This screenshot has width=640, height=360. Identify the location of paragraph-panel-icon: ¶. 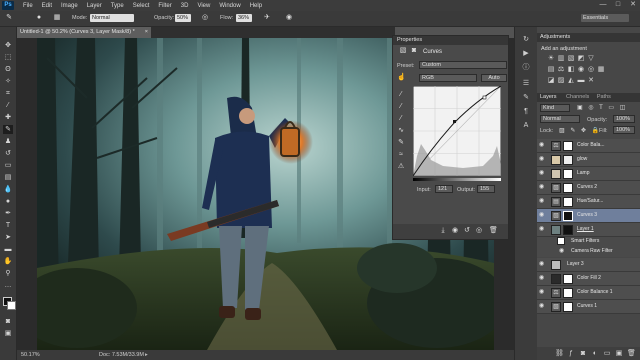
(526, 111).